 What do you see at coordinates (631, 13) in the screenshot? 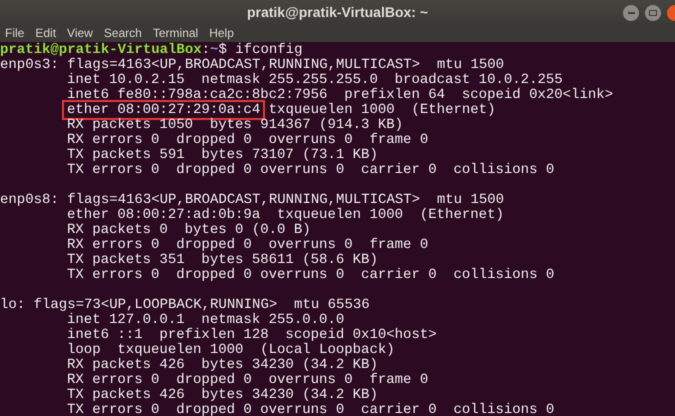
I see `minimize-button` at bounding box center [631, 13].